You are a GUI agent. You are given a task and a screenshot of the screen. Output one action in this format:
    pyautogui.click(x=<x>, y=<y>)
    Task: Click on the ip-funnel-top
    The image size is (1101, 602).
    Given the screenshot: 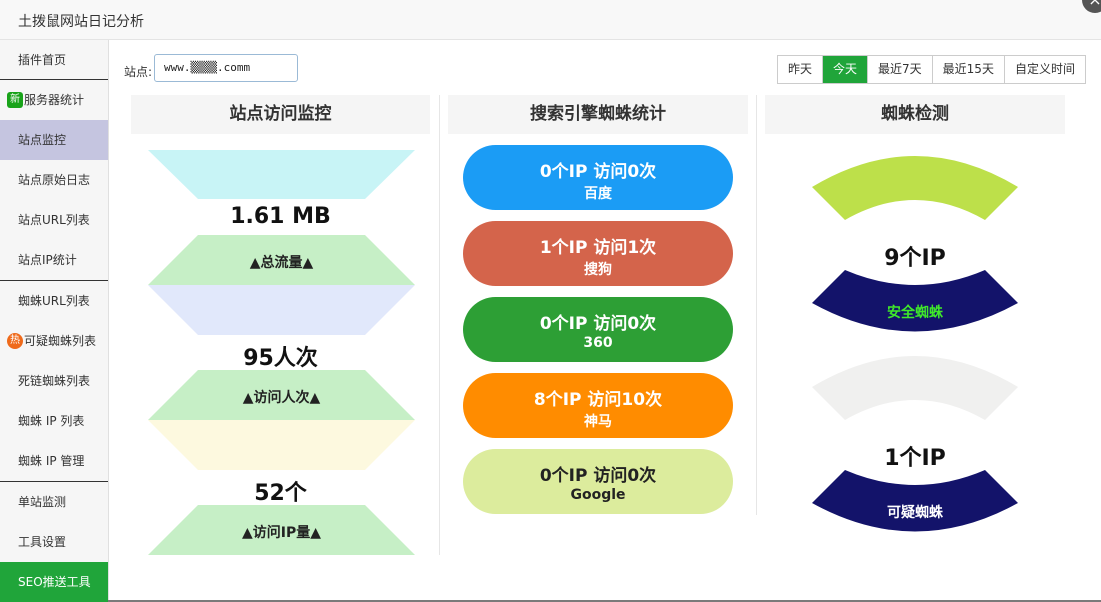 What is the action you would take?
    pyautogui.click(x=281, y=445)
    